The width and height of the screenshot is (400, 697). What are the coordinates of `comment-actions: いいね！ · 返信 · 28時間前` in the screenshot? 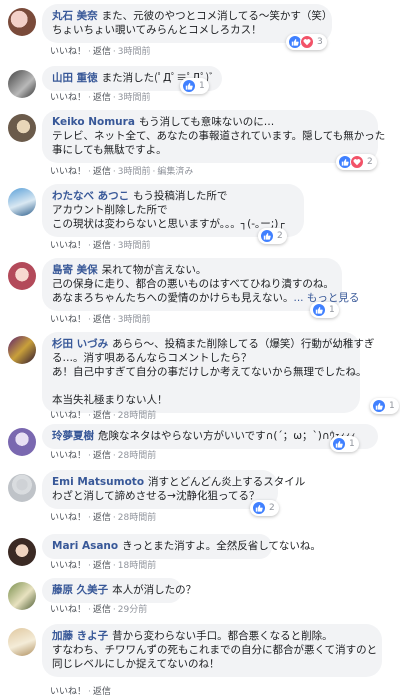 It's located at (103, 414).